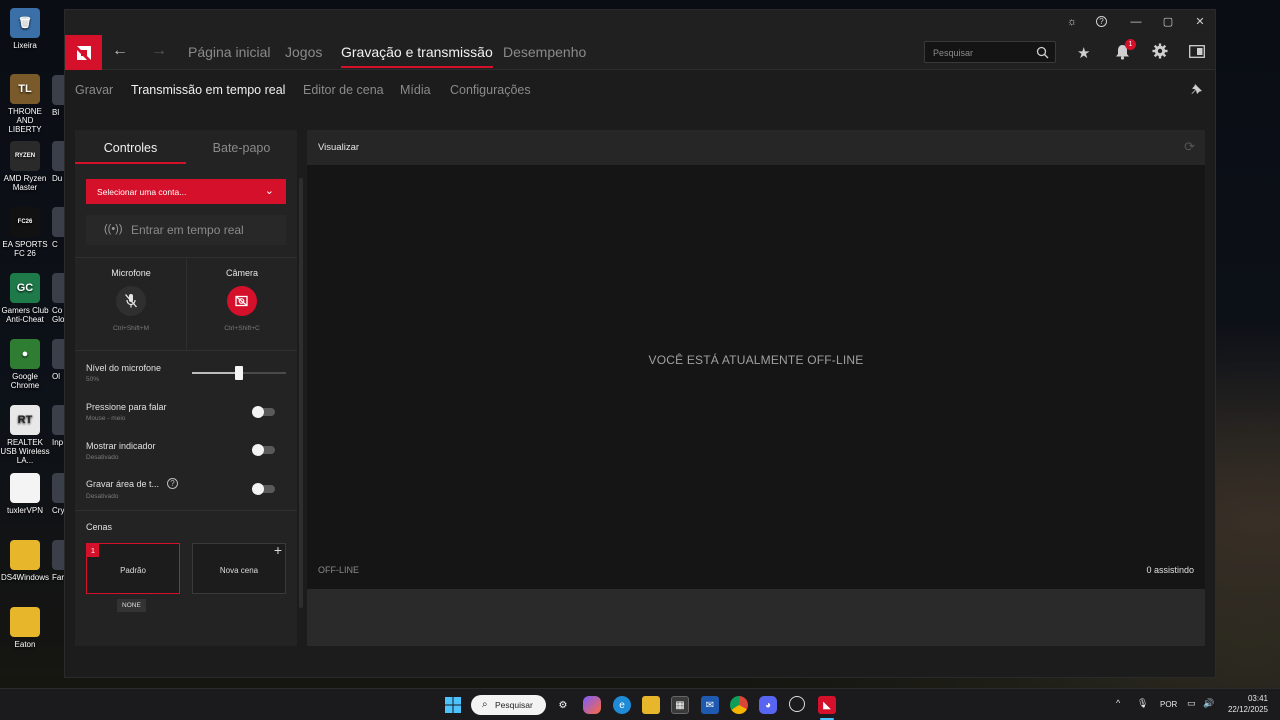  Describe the element at coordinates (982, 52) in the screenshot. I see `search-input` at that location.